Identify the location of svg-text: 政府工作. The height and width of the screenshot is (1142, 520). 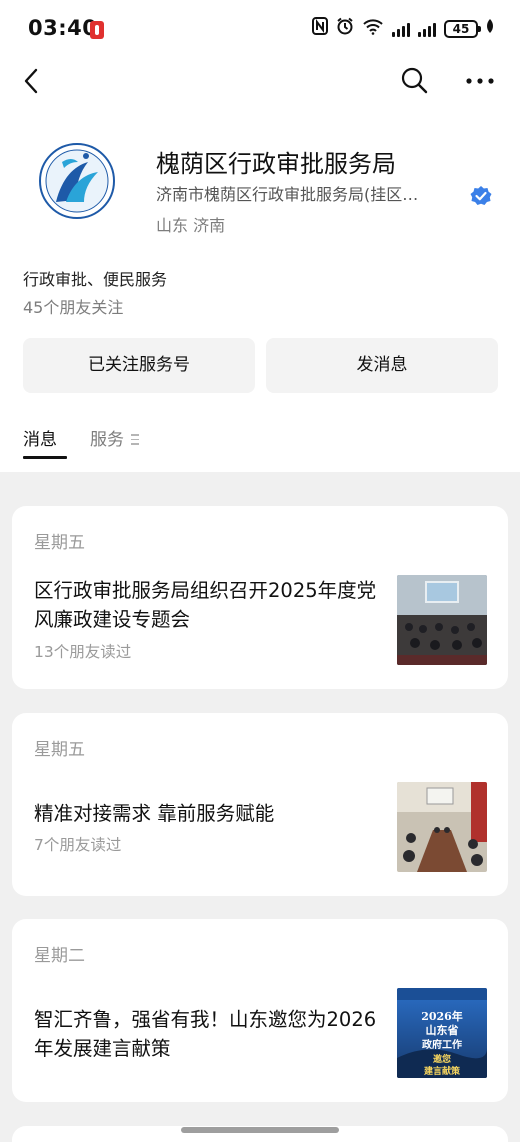
(442, 1044).